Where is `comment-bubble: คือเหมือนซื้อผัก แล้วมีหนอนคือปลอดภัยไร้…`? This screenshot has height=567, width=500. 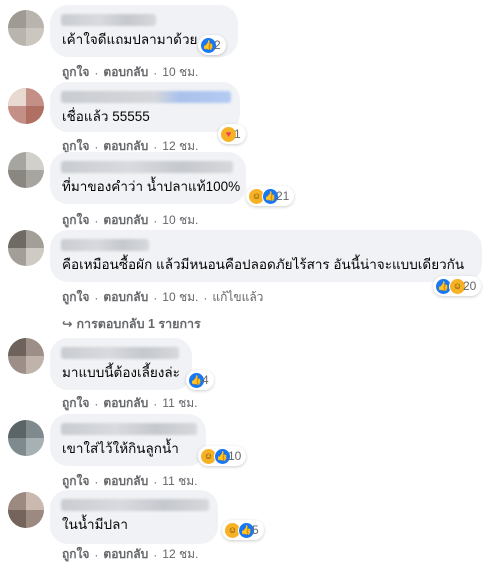 comment-bubble: คือเหมือนซื้อผัก แล้วมีหนอนคือปลอดภัยไร้… is located at coordinates (266, 256).